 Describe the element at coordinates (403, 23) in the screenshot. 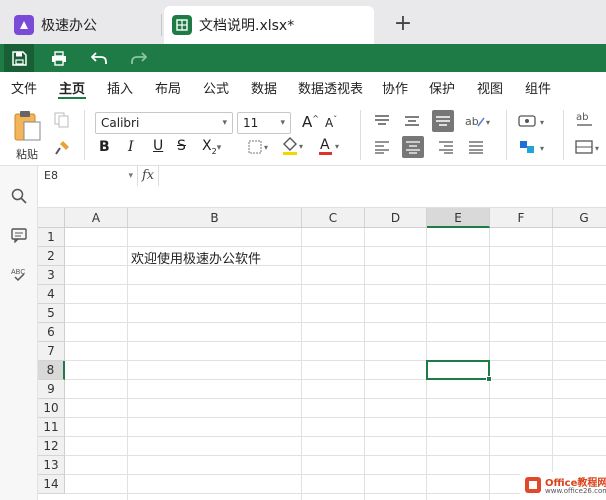

I see `new-tab-icon: +` at that location.